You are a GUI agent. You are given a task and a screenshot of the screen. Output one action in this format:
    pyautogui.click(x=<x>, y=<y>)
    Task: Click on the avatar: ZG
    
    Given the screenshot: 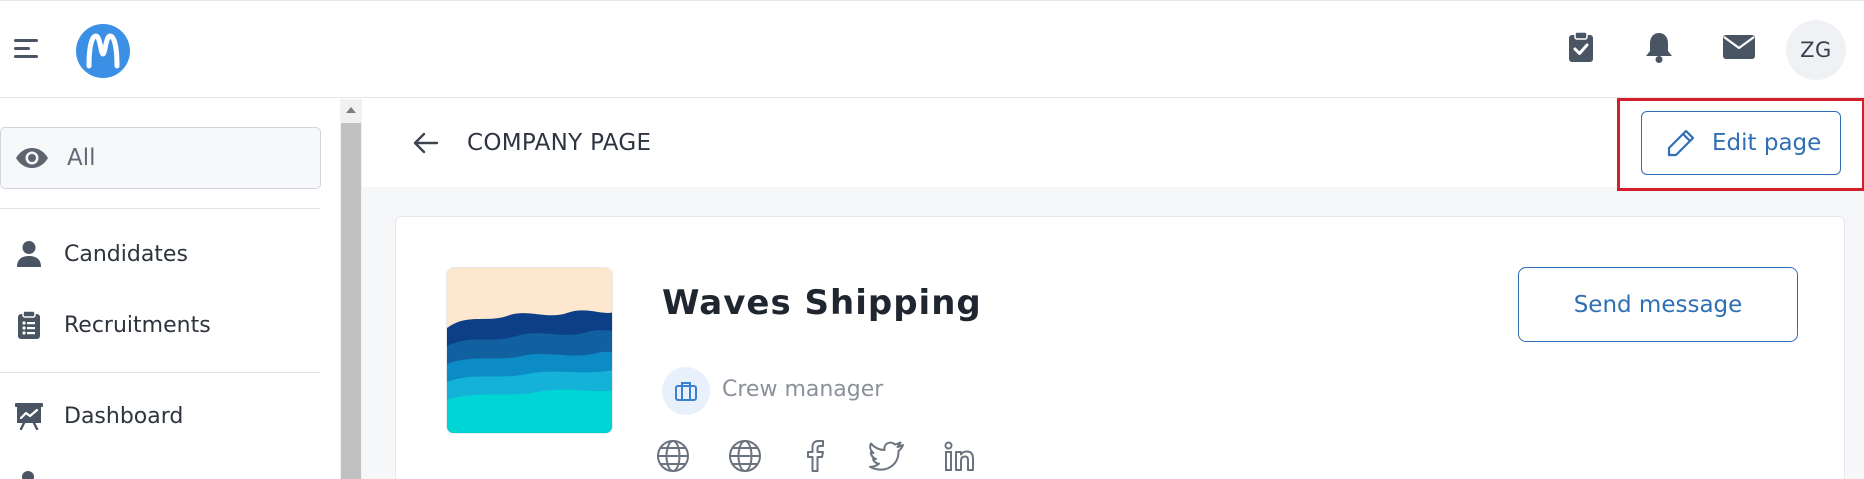 What is the action you would take?
    pyautogui.click(x=1816, y=50)
    